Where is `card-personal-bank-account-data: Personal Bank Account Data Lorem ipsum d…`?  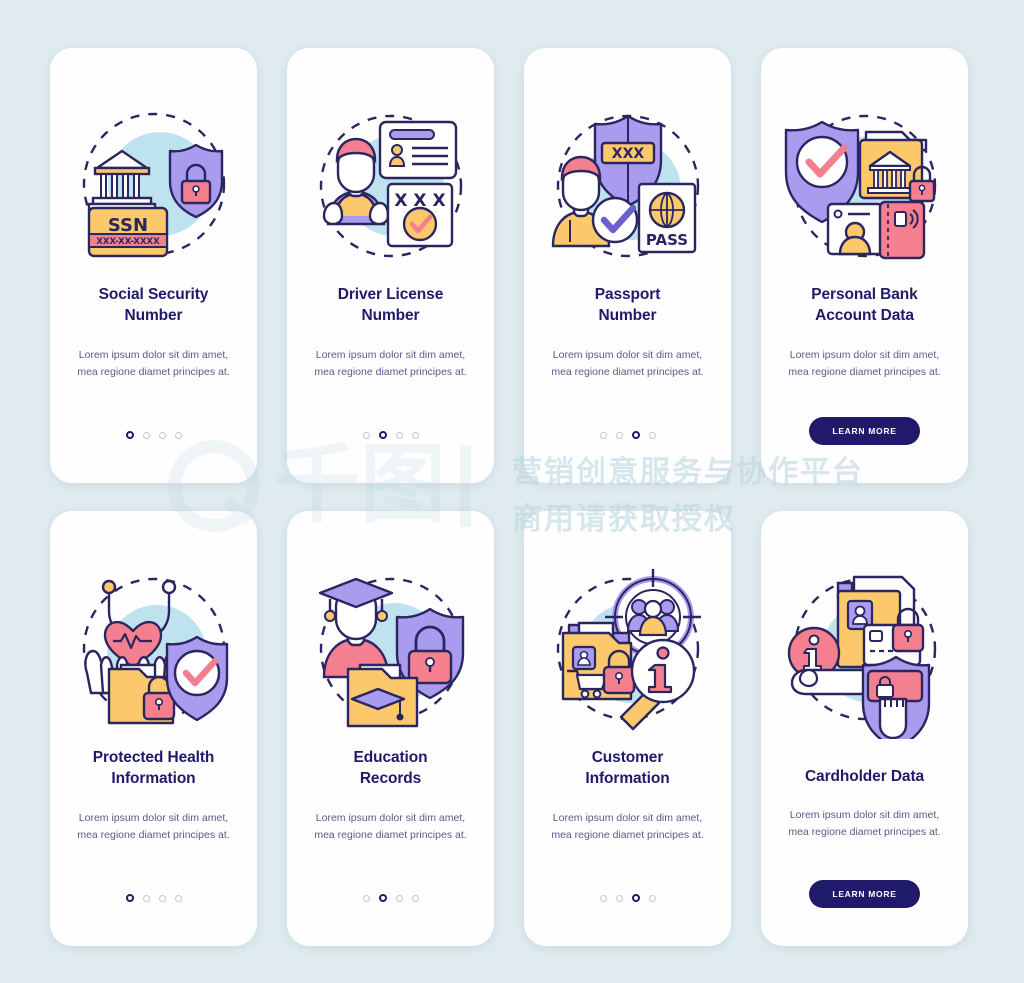
card-personal-bank-account-data: Personal Bank Account Data Lorem ipsum d… is located at coordinates (864, 265).